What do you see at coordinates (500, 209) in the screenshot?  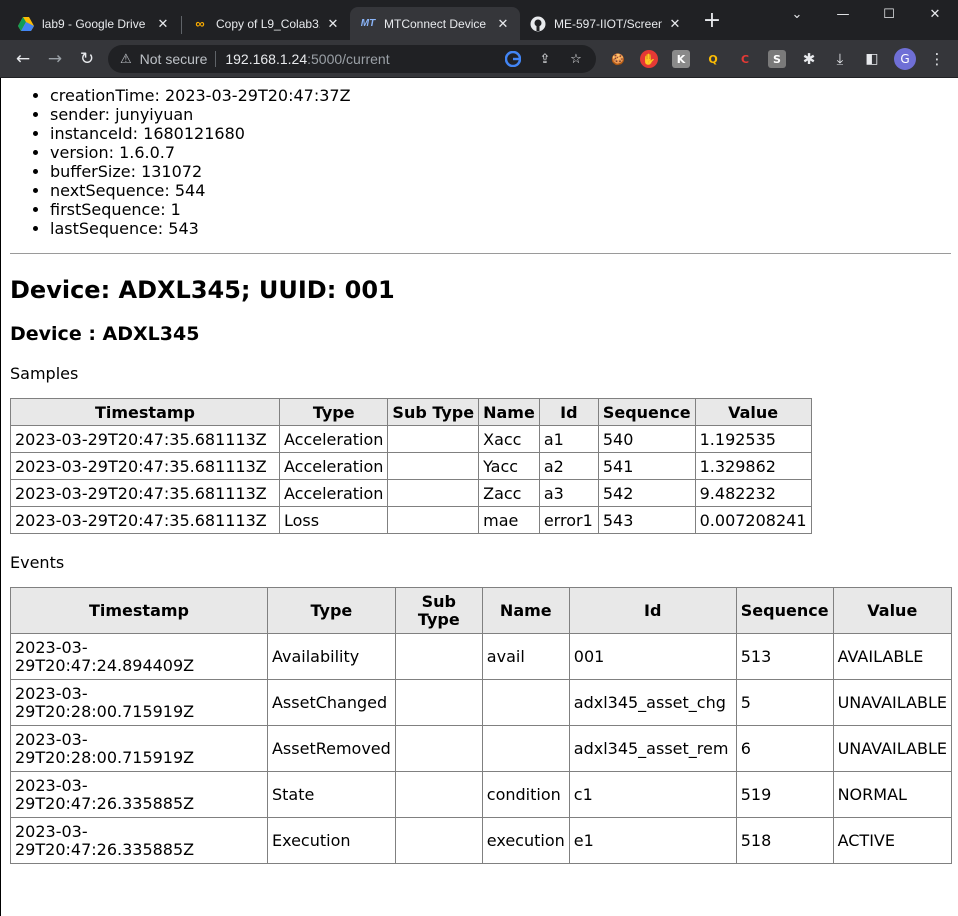 I see `header-first-sequence: firstSequence: 1` at bounding box center [500, 209].